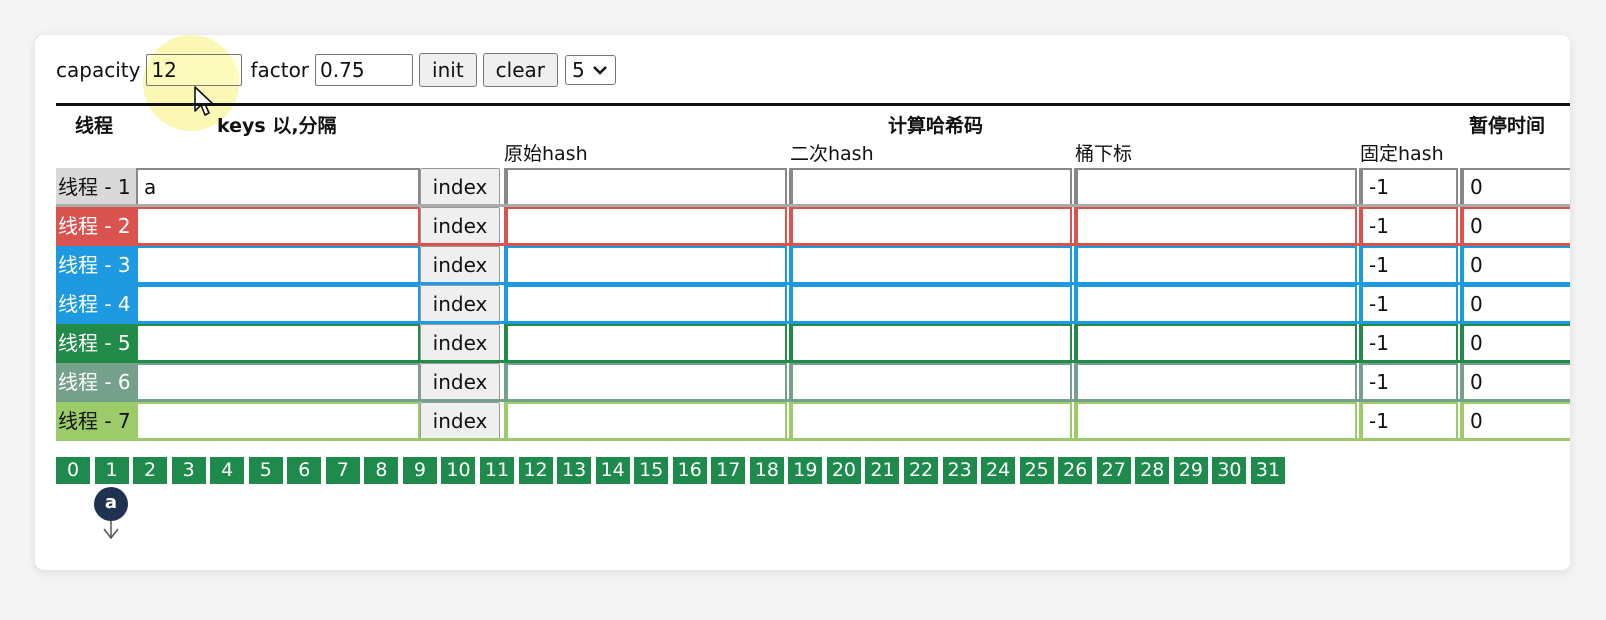  Describe the element at coordinates (1190, 470) in the screenshot. I see `bucket-cell: 29` at that location.